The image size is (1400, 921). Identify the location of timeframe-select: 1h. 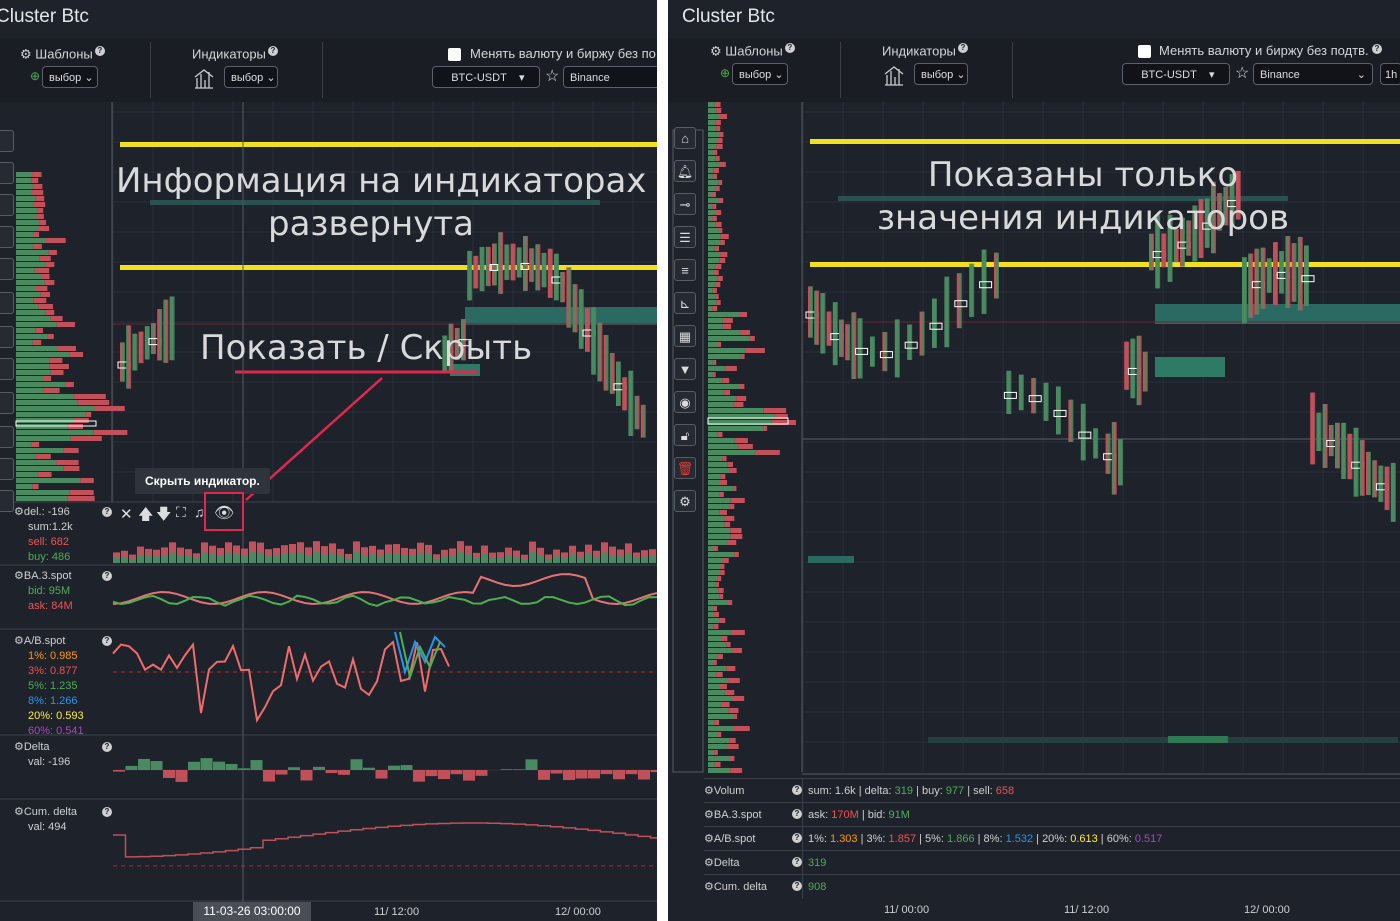
(1390, 74).